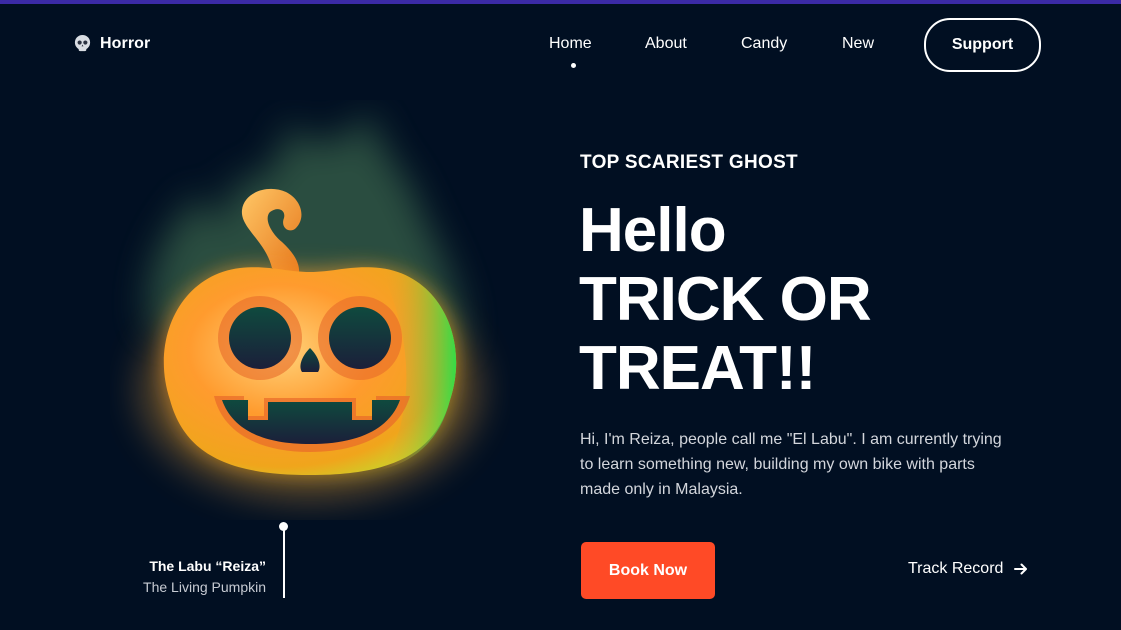  What do you see at coordinates (666, 44) in the screenshot?
I see `nav-about: About` at bounding box center [666, 44].